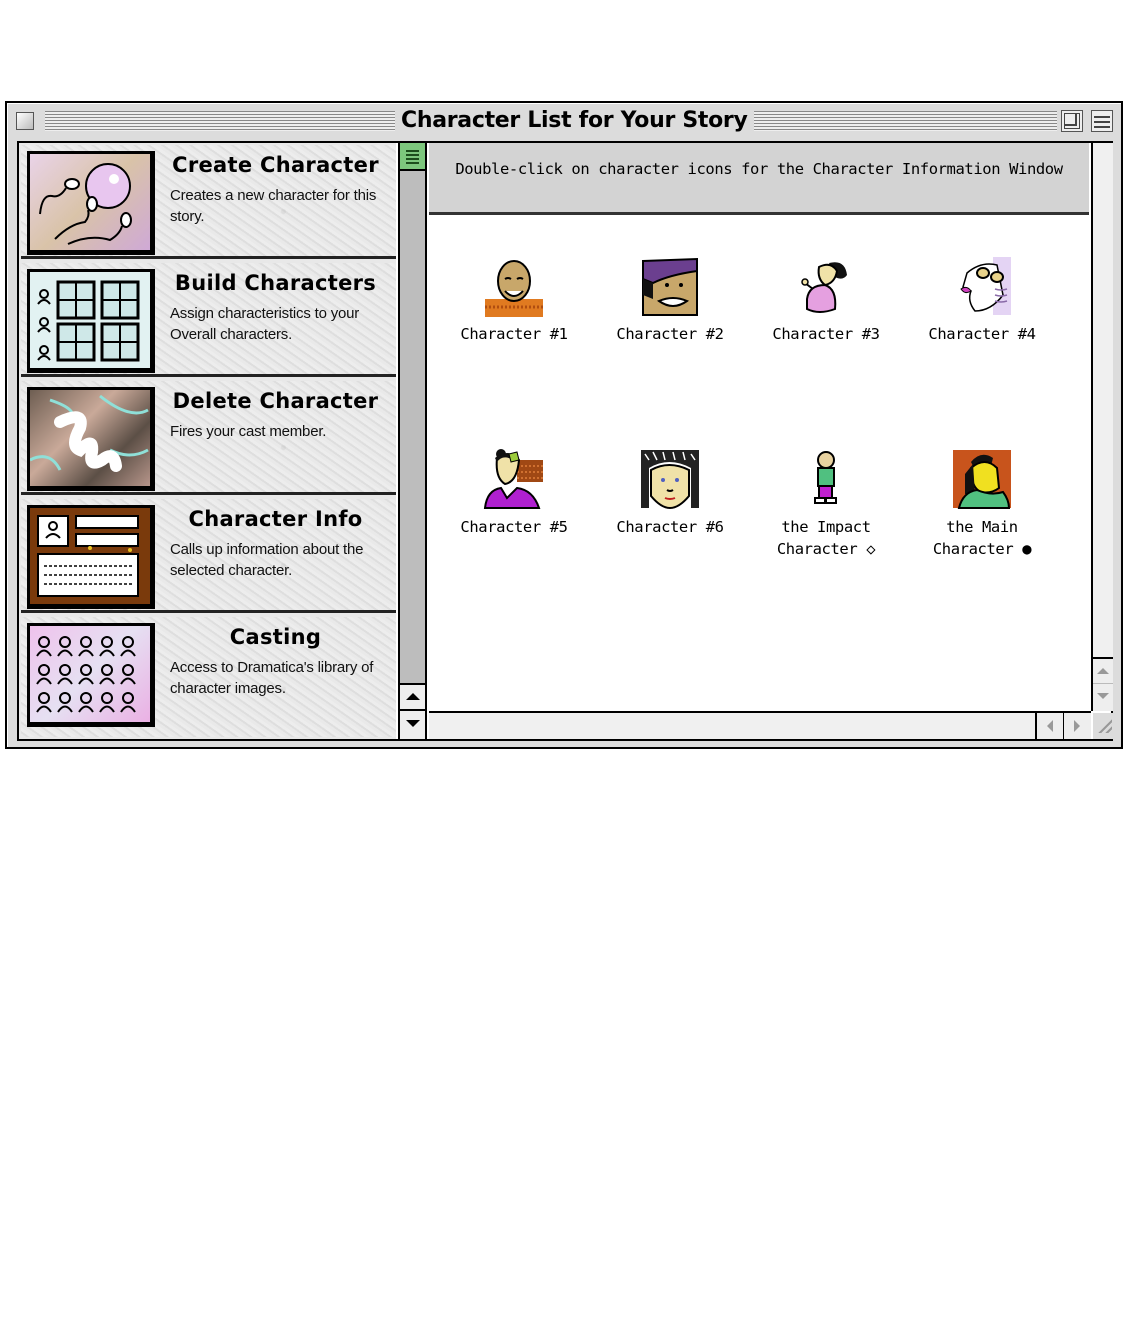  Describe the element at coordinates (273, 206) in the screenshot. I see `tool-description: Creates a new character for this story.` at that location.